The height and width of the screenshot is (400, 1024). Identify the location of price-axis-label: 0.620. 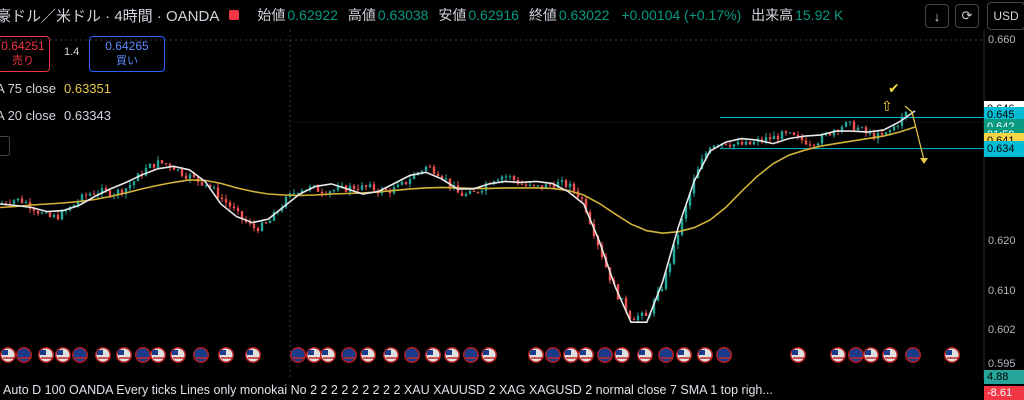
(1002, 240).